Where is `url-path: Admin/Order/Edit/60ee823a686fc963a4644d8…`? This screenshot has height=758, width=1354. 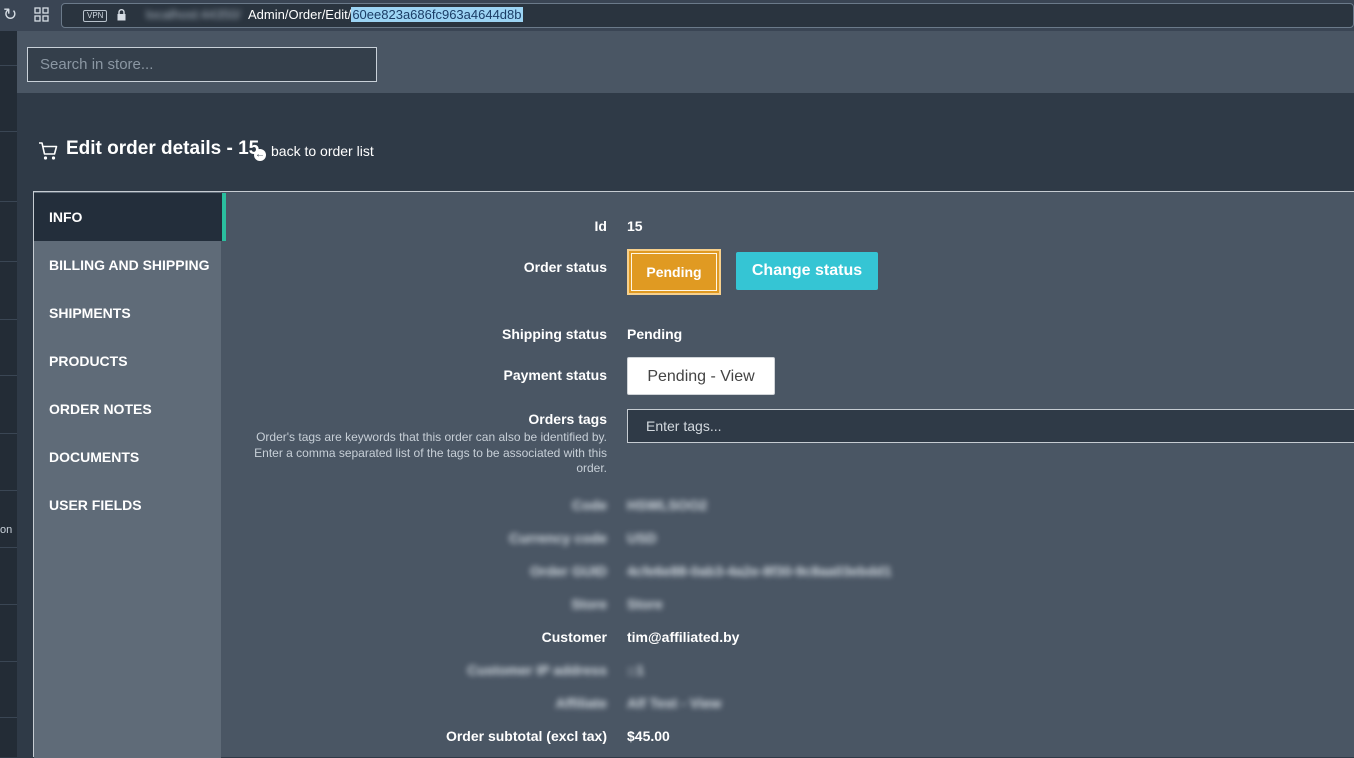
url-path: Admin/Order/Edit/60ee823a686fc963a4644d8… is located at coordinates (385, 14).